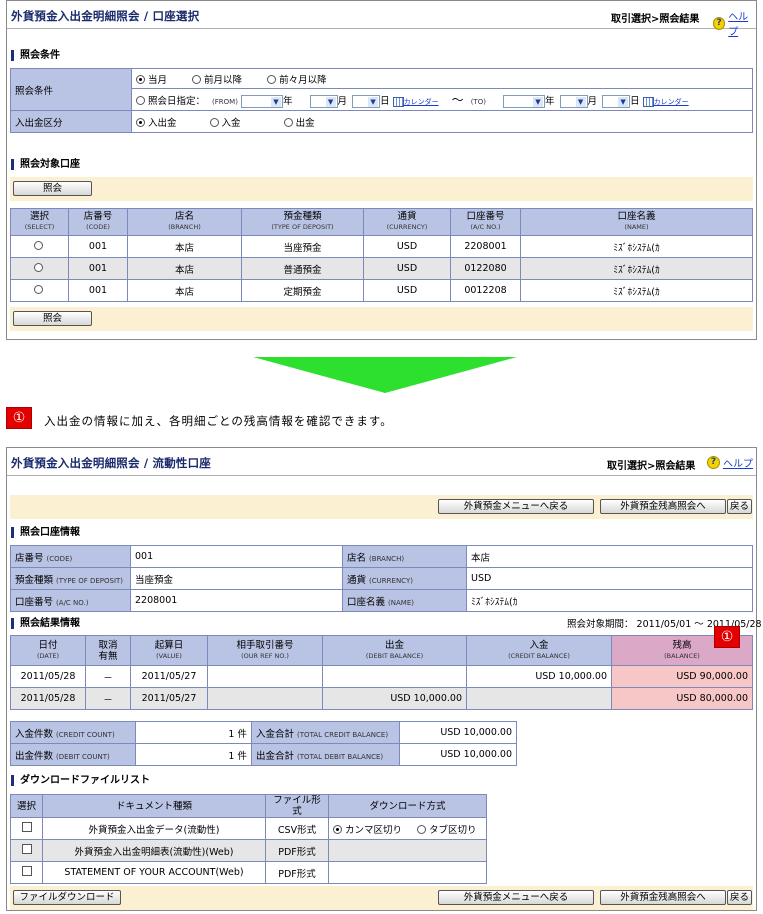 The width and height of the screenshot is (763, 914). I want to click on section-heading-download: ダウンロードファイルリスト, so click(80, 780).